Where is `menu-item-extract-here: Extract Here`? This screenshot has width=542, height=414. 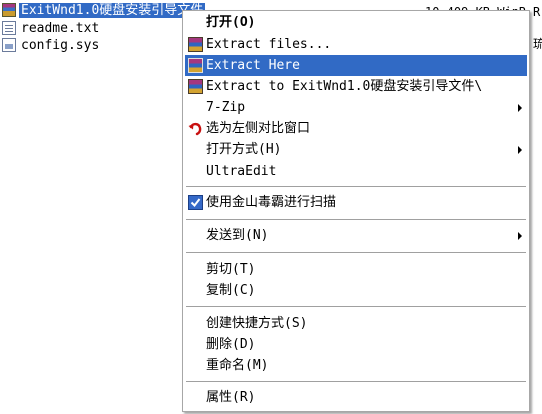 menu-item-extract-here: Extract Here is located at coordinates (356, 65).